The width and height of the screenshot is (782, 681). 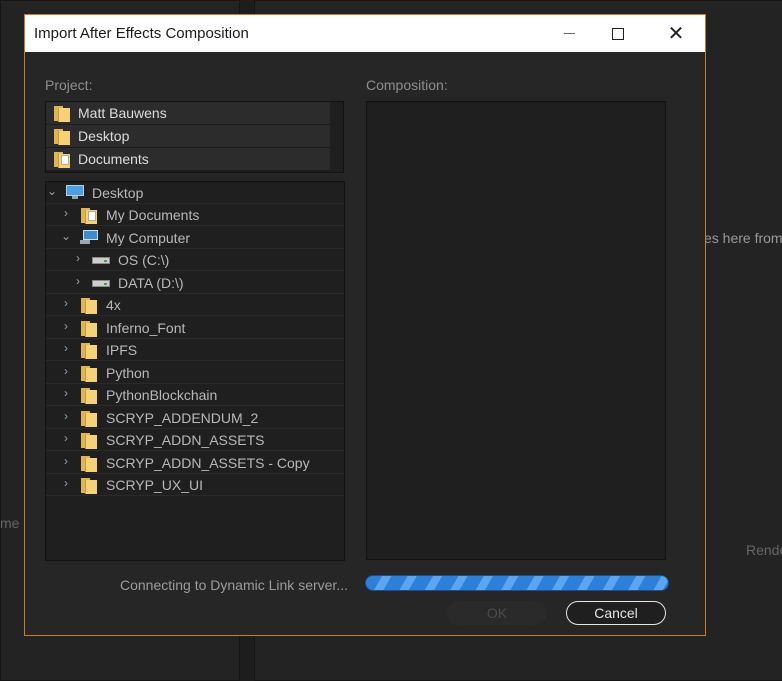 What do you see at coordinates (153, 215) in the screenshot?
I see `tree-row-label: My Documents` at bounding box center [153, 215].